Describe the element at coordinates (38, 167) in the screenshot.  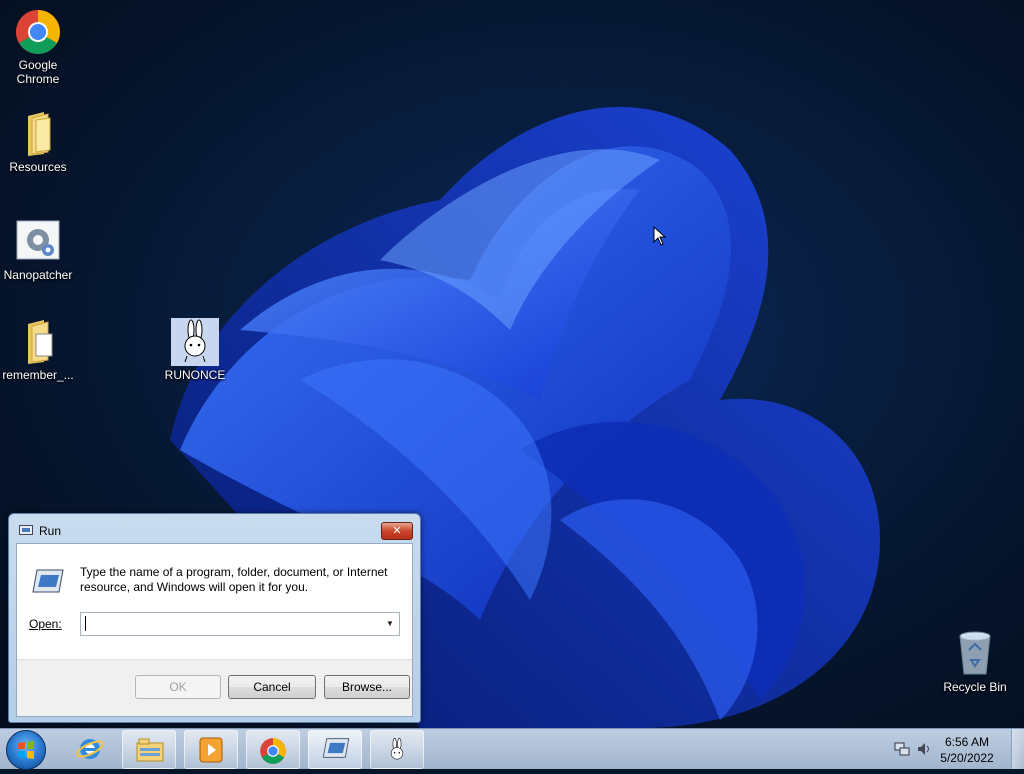
I see `desktop-icon-label: Resources` at that location.